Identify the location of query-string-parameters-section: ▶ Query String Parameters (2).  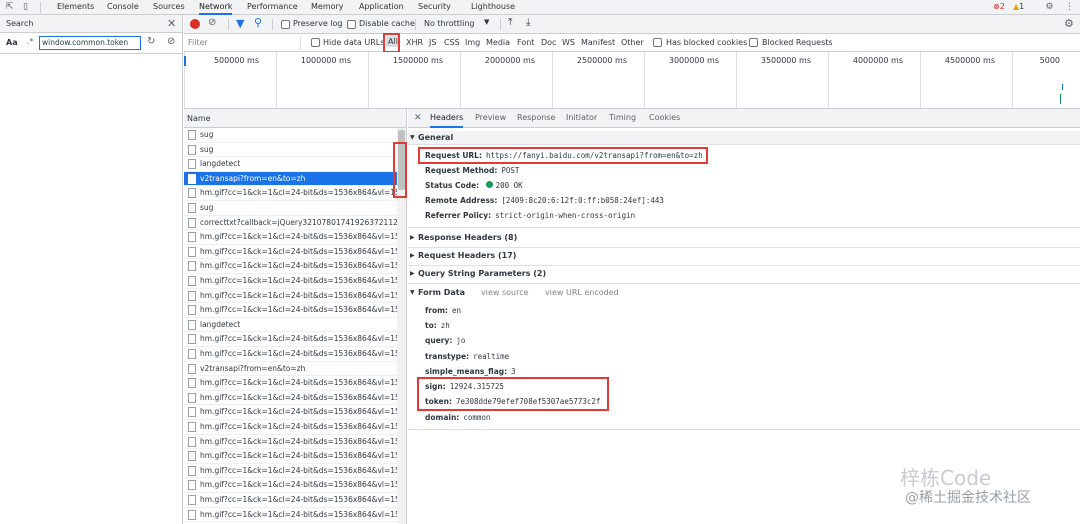
(744, 274).